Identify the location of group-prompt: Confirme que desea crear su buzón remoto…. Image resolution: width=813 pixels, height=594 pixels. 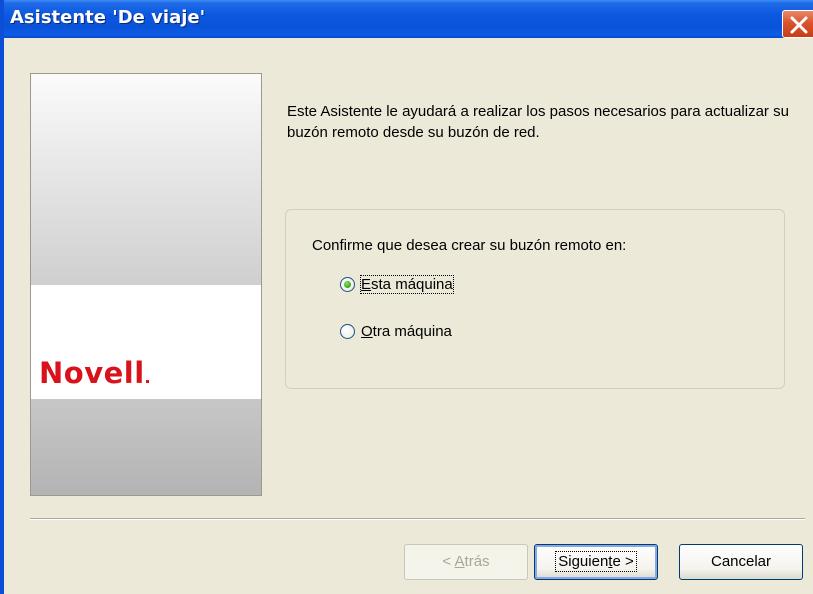
(469, 245).